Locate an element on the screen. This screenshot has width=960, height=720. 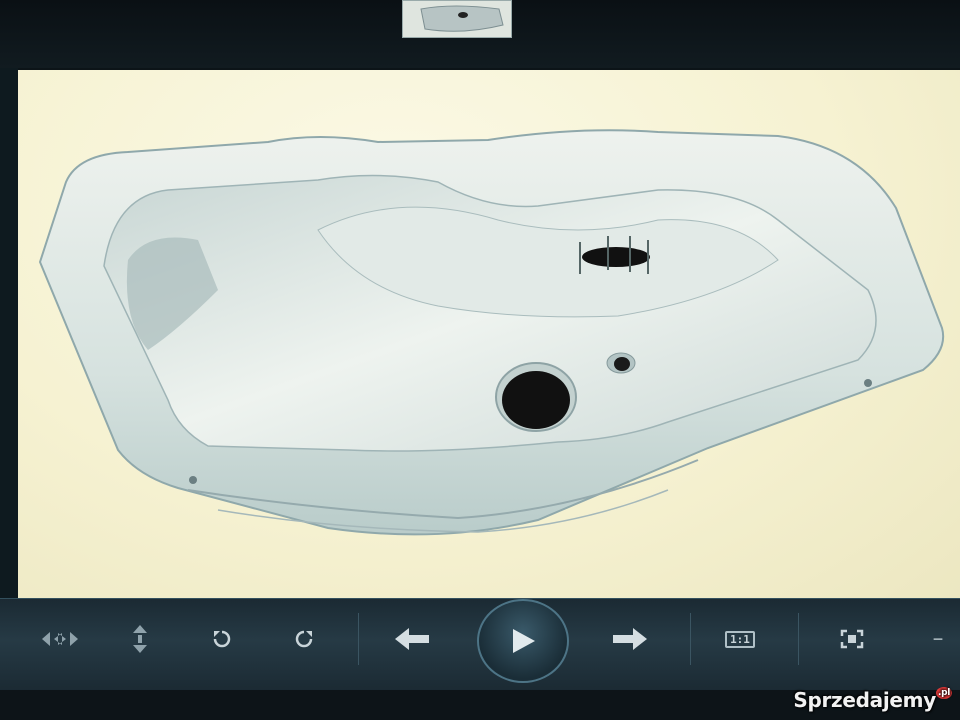
zoom-out-button: − is located at coordinates (938, 639).